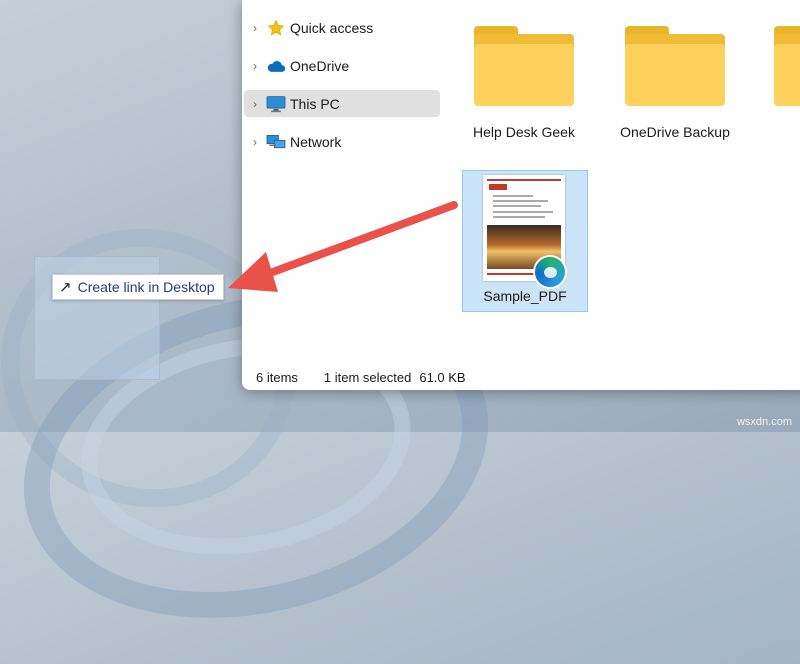 The height and width of the screenshot is (664, 800). I want to click on link-arrow-icon: ↗, so click(65, 287).